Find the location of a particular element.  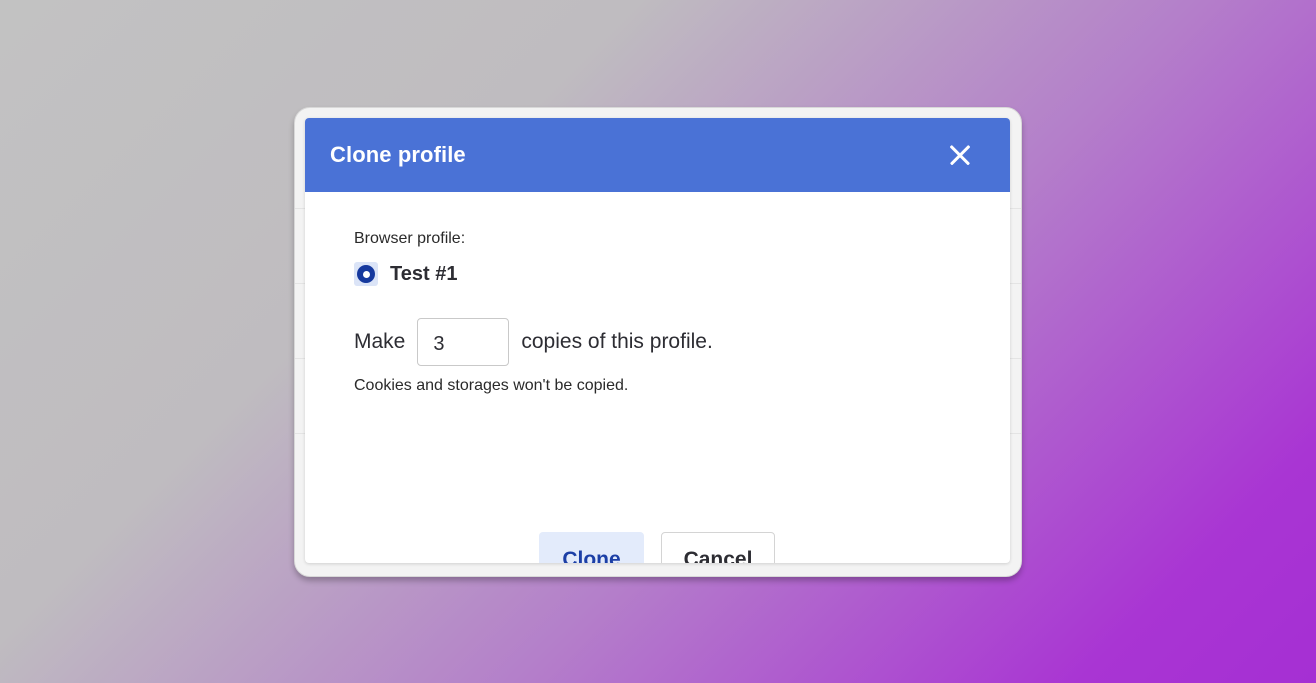

close-icon is located at coordinates (960, 155).